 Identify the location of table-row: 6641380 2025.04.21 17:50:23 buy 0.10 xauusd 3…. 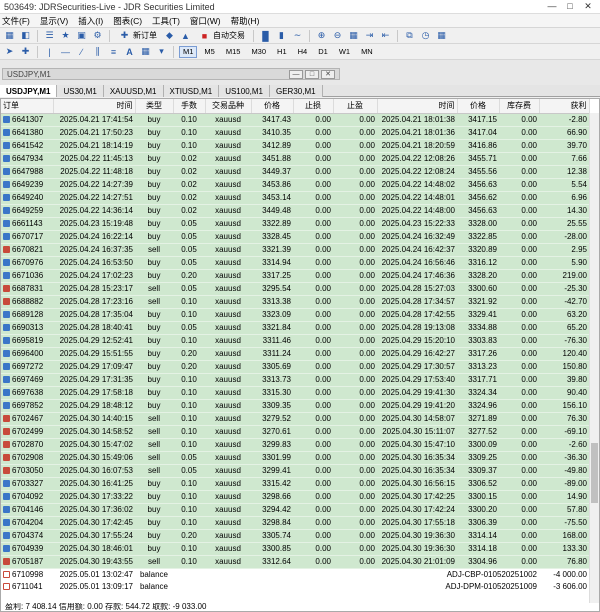
(295, 133).